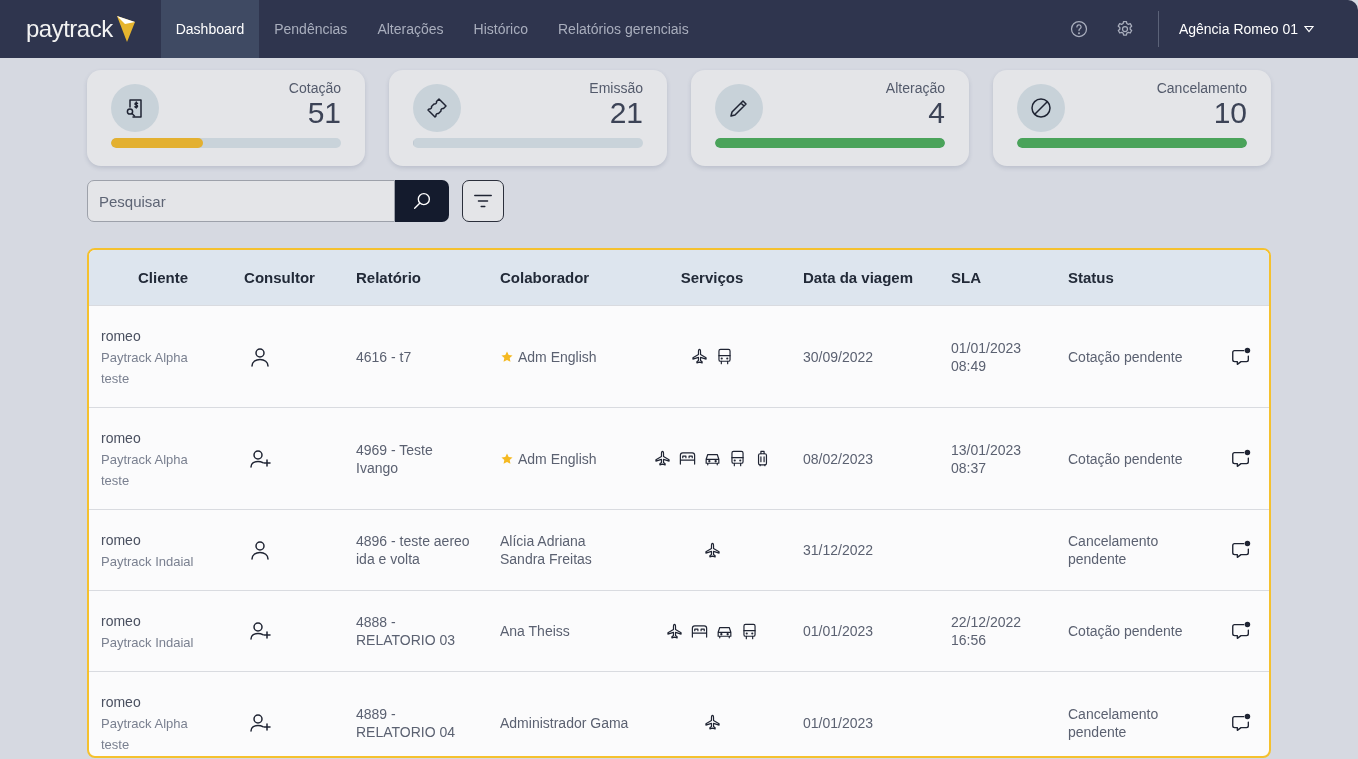 This screenshot has height=759, width=1358. I want to click on column-header: Serviços, so click(712, 277).